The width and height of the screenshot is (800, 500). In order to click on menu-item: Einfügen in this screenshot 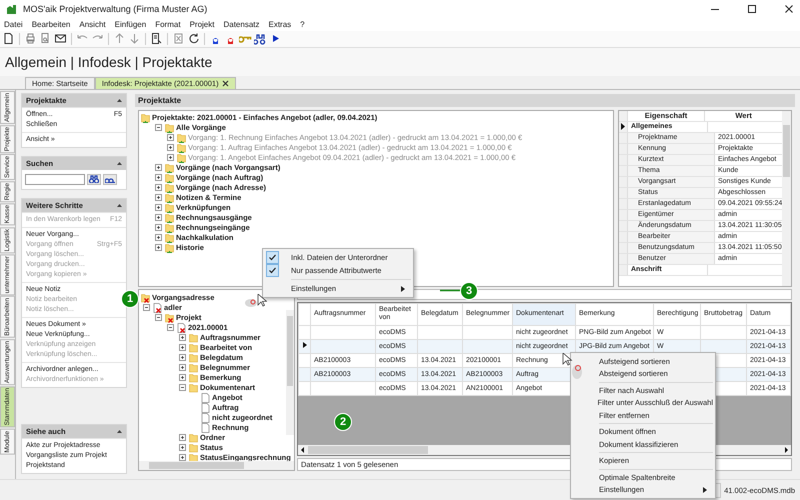, I will do `click(130, 24)`.